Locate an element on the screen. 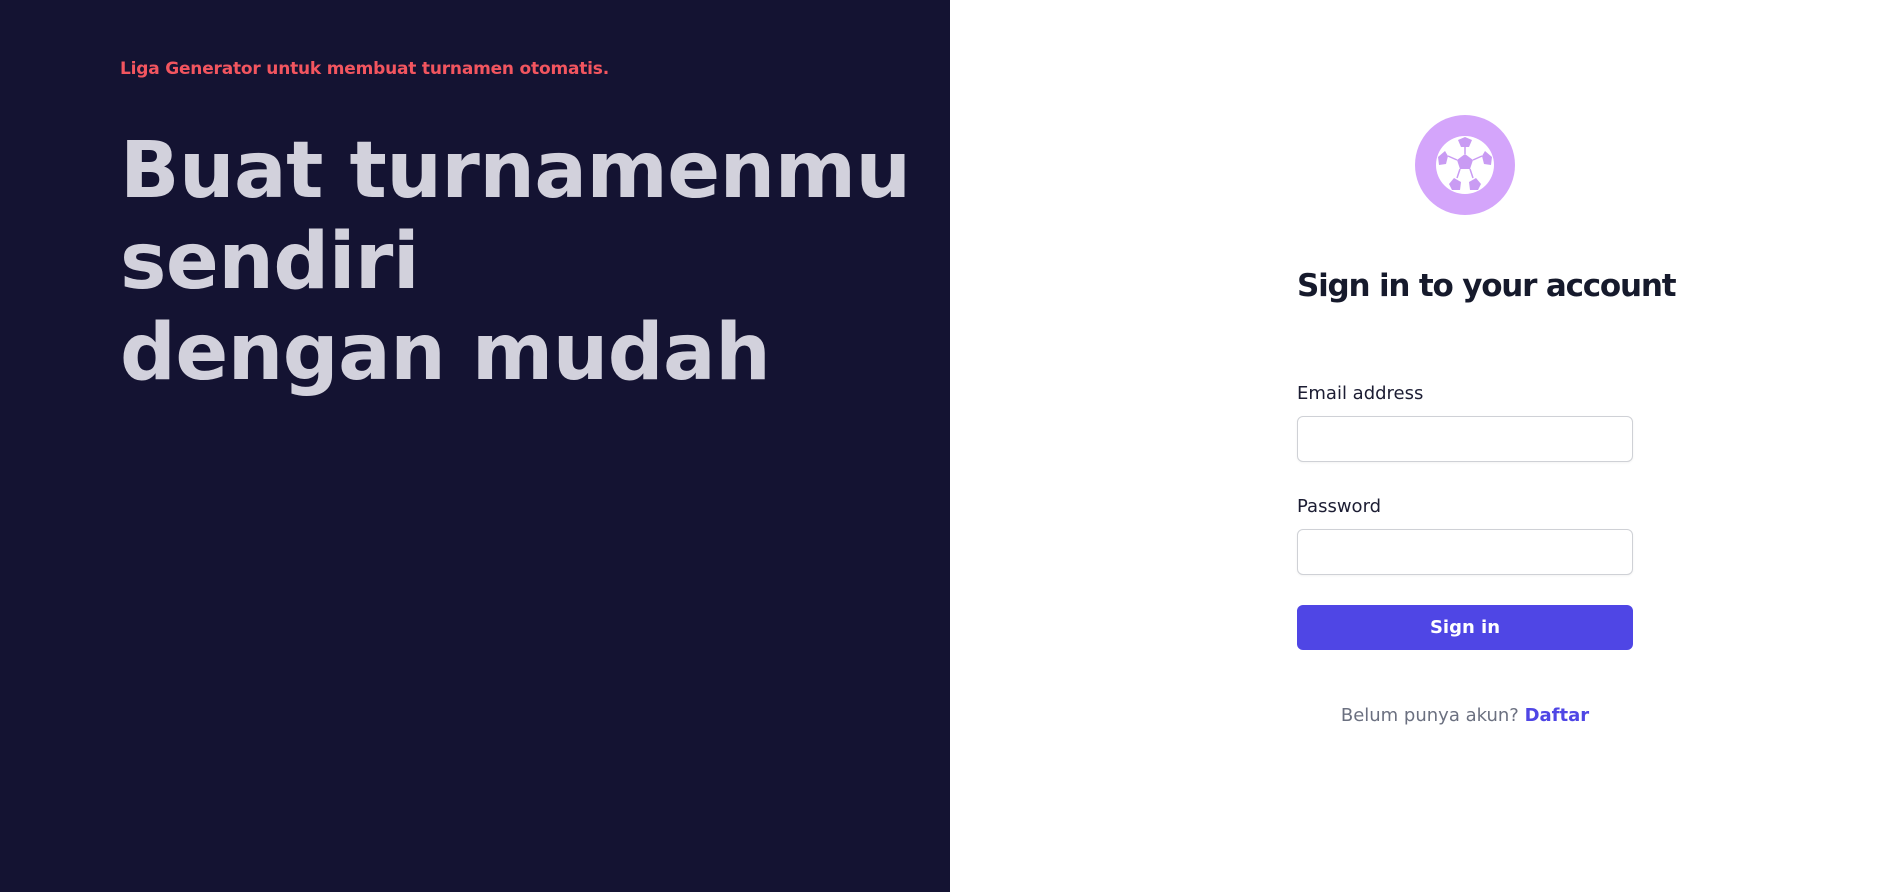 The height and width of the screenshot is (892, 1884). page-title: Sign in to your account is located at coordinates (1487, 286).